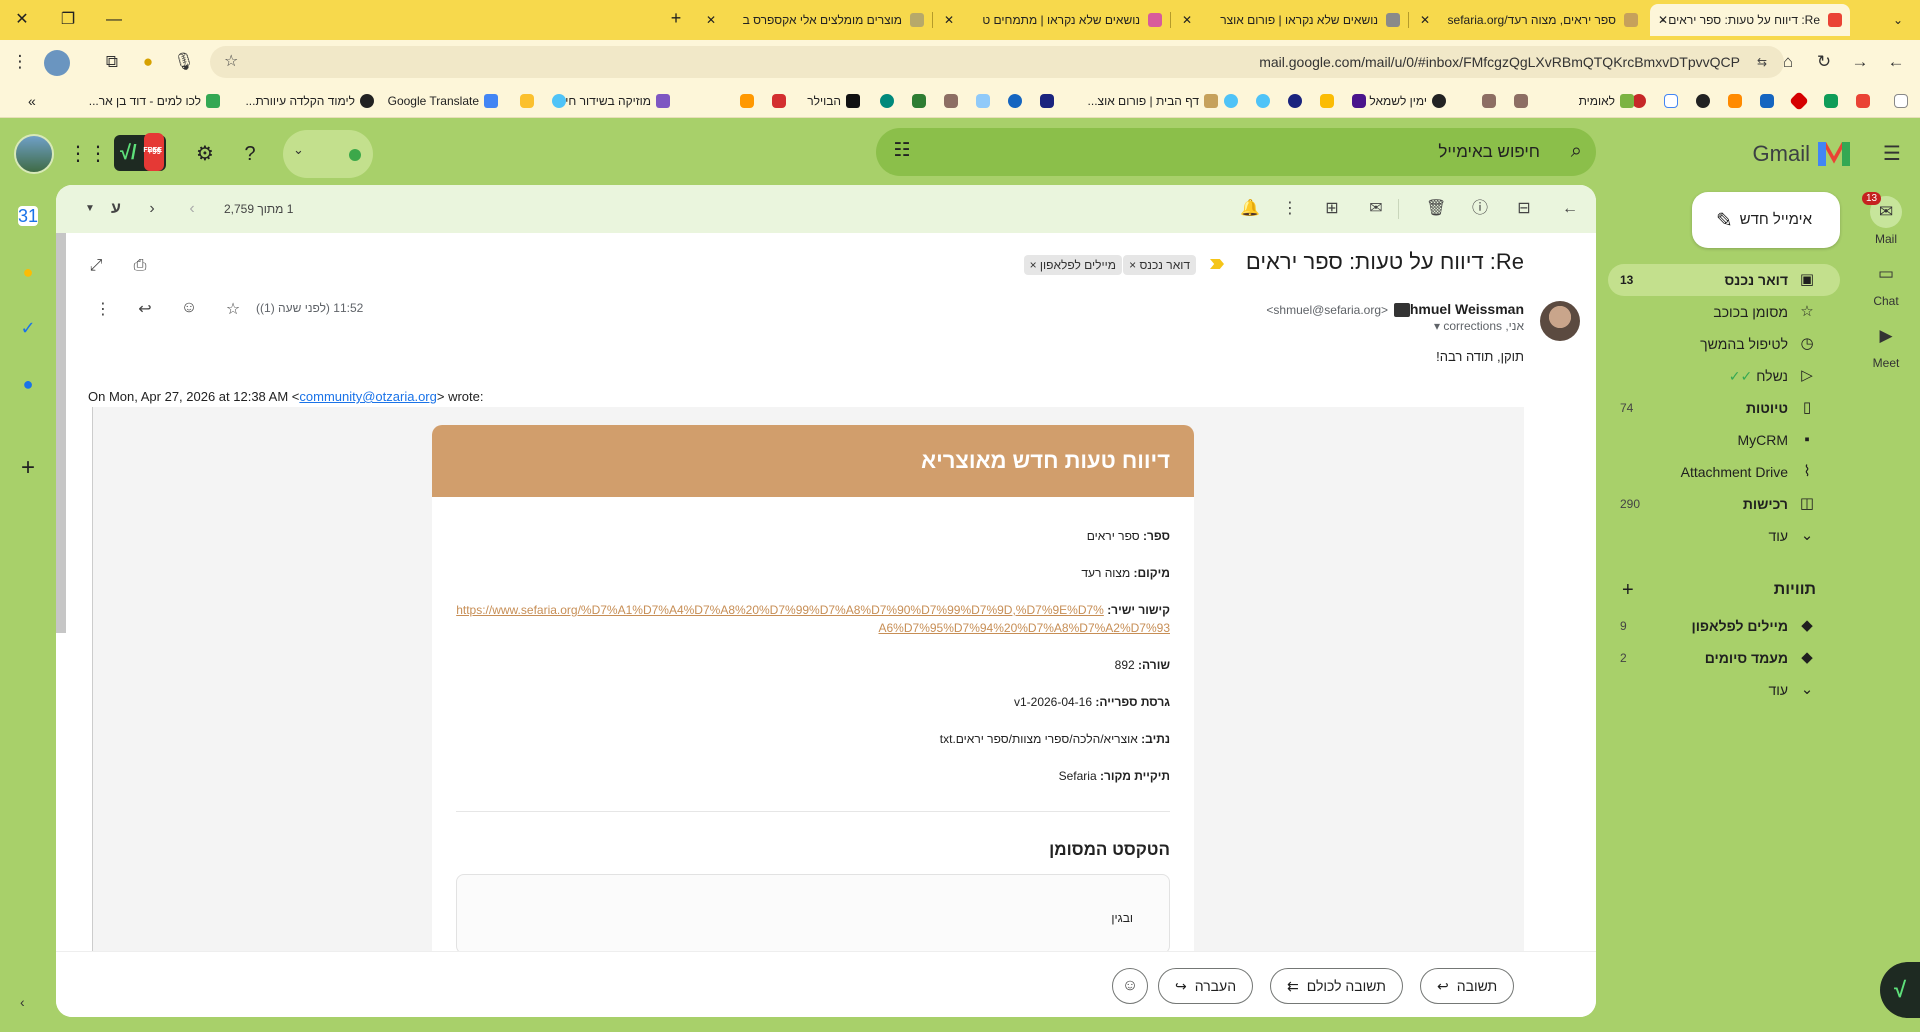  I want to click on print-icon: ⎙, so click(140, 267).